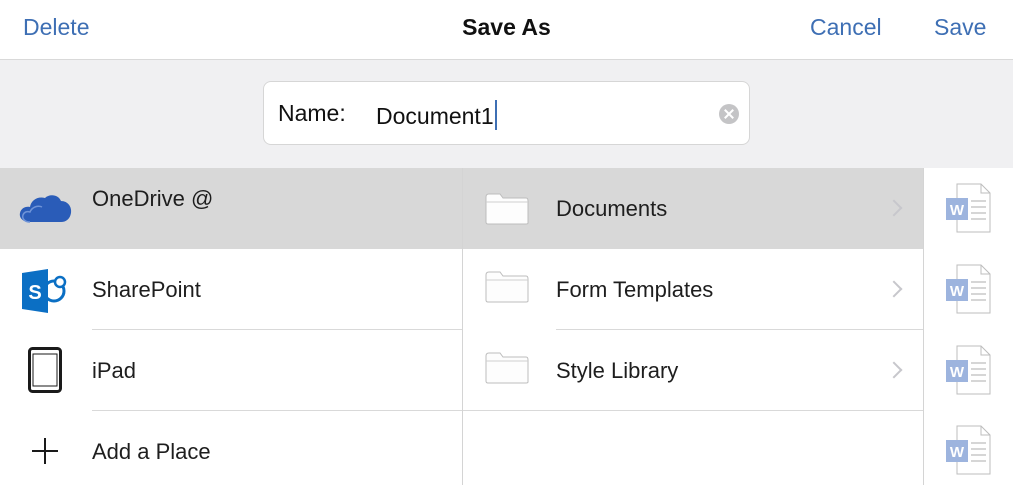  Describe the element at coordinates (693, 208) in the screenshot. I see `folder-item-documents: Documents` at that location.